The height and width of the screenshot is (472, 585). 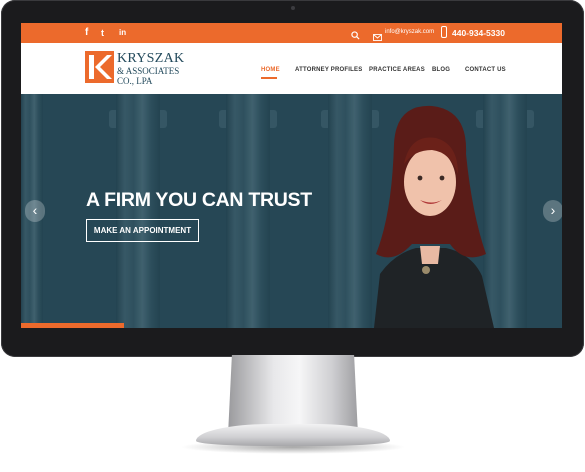 What do you see at coordinates (99, 69) in the screenshot?
I see `logo-k-icon` at bounding box center [99, 69].